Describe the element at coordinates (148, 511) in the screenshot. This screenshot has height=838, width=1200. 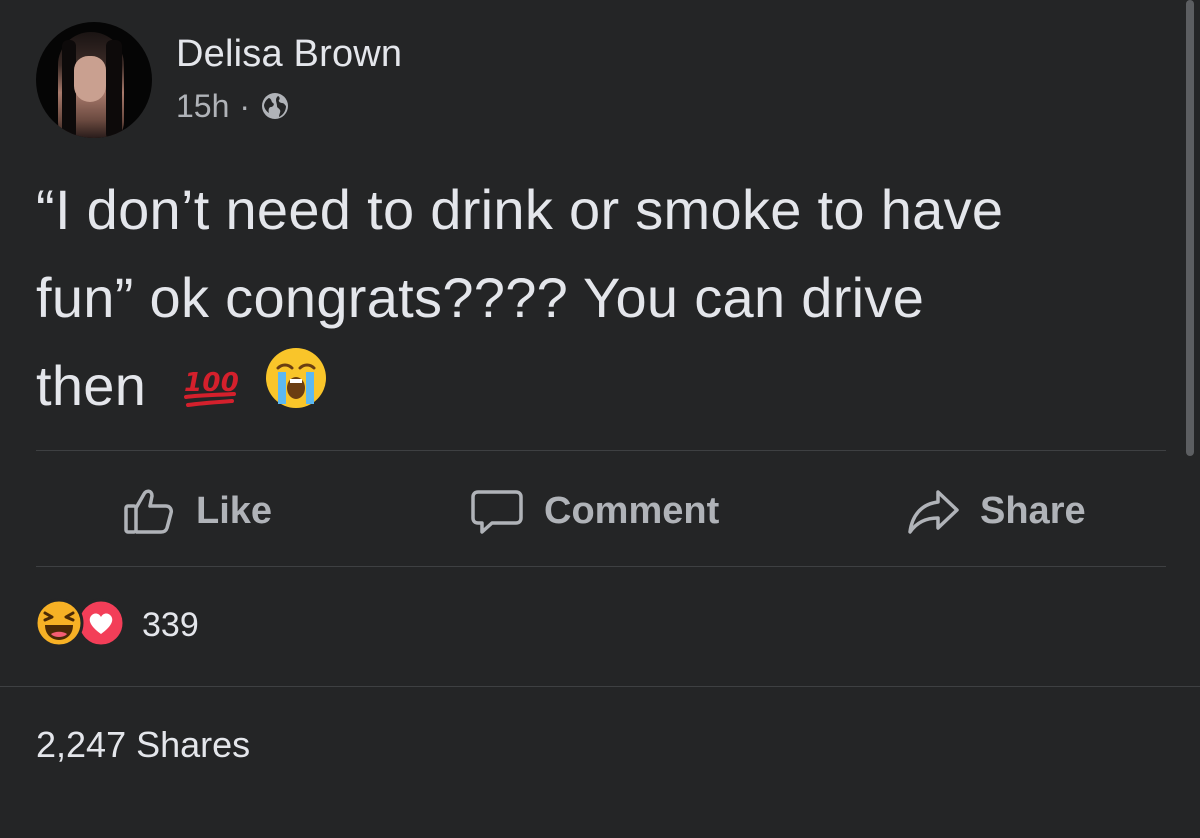
I see `thumbs-up-icon` at that location.